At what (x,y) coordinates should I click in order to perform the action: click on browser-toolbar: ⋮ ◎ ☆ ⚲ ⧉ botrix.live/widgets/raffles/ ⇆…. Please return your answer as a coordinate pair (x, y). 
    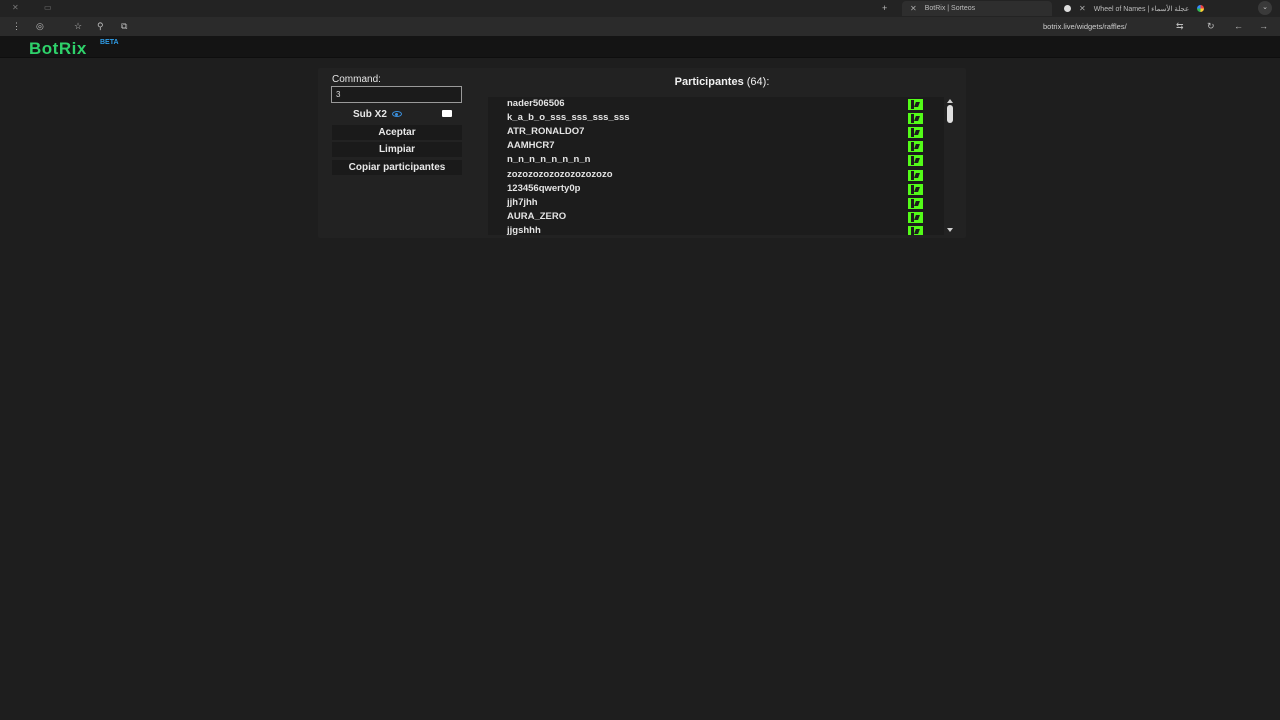
    Looking at the image, I should click on (640, 26).